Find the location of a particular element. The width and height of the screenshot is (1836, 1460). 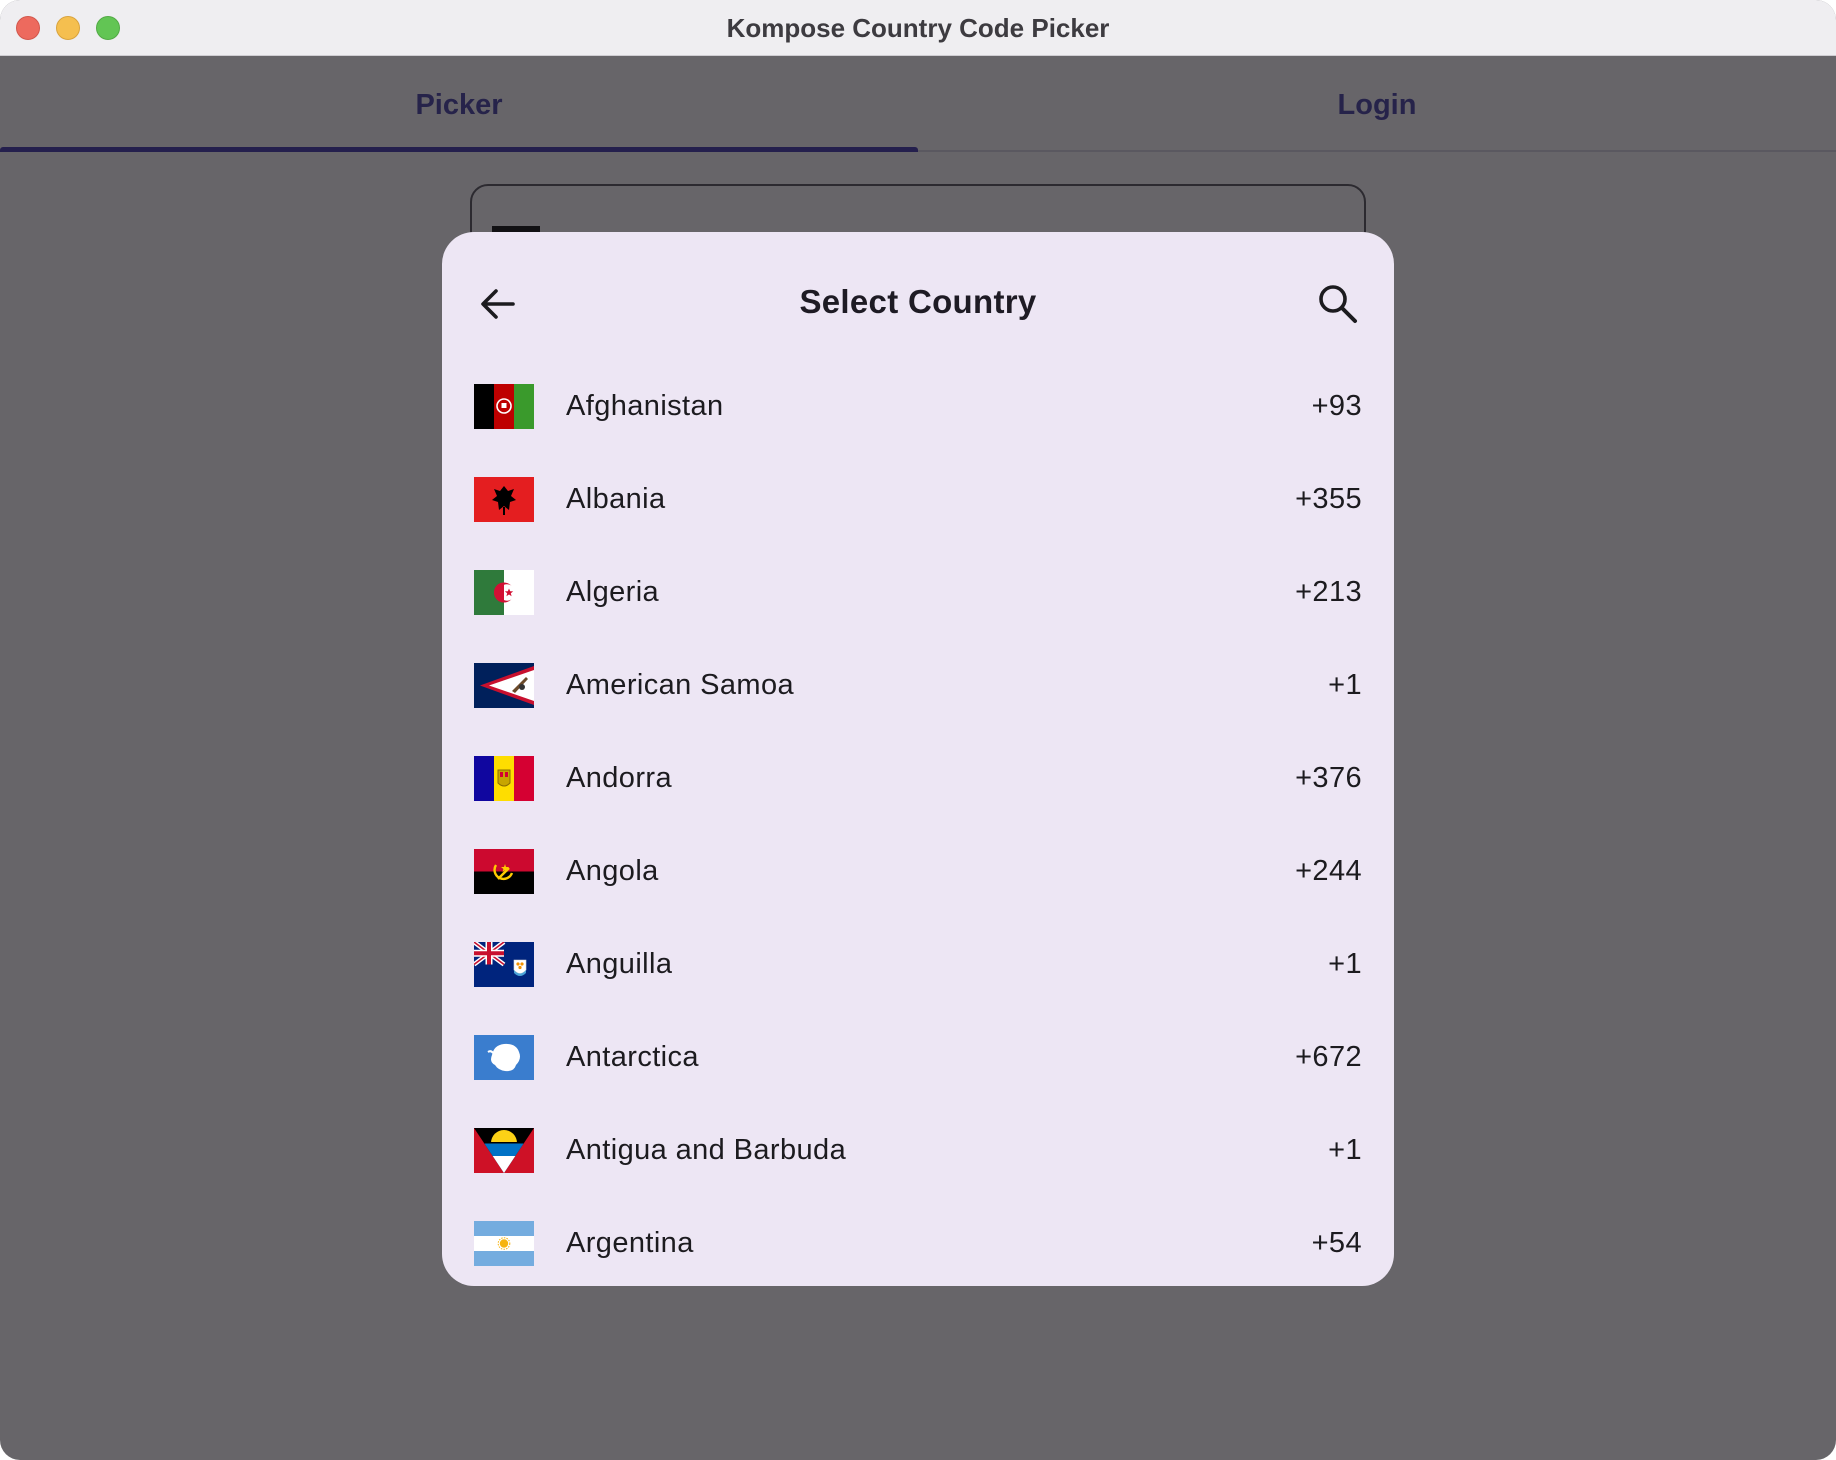

tab-picker: Picker is located at coordinates (459, 103).